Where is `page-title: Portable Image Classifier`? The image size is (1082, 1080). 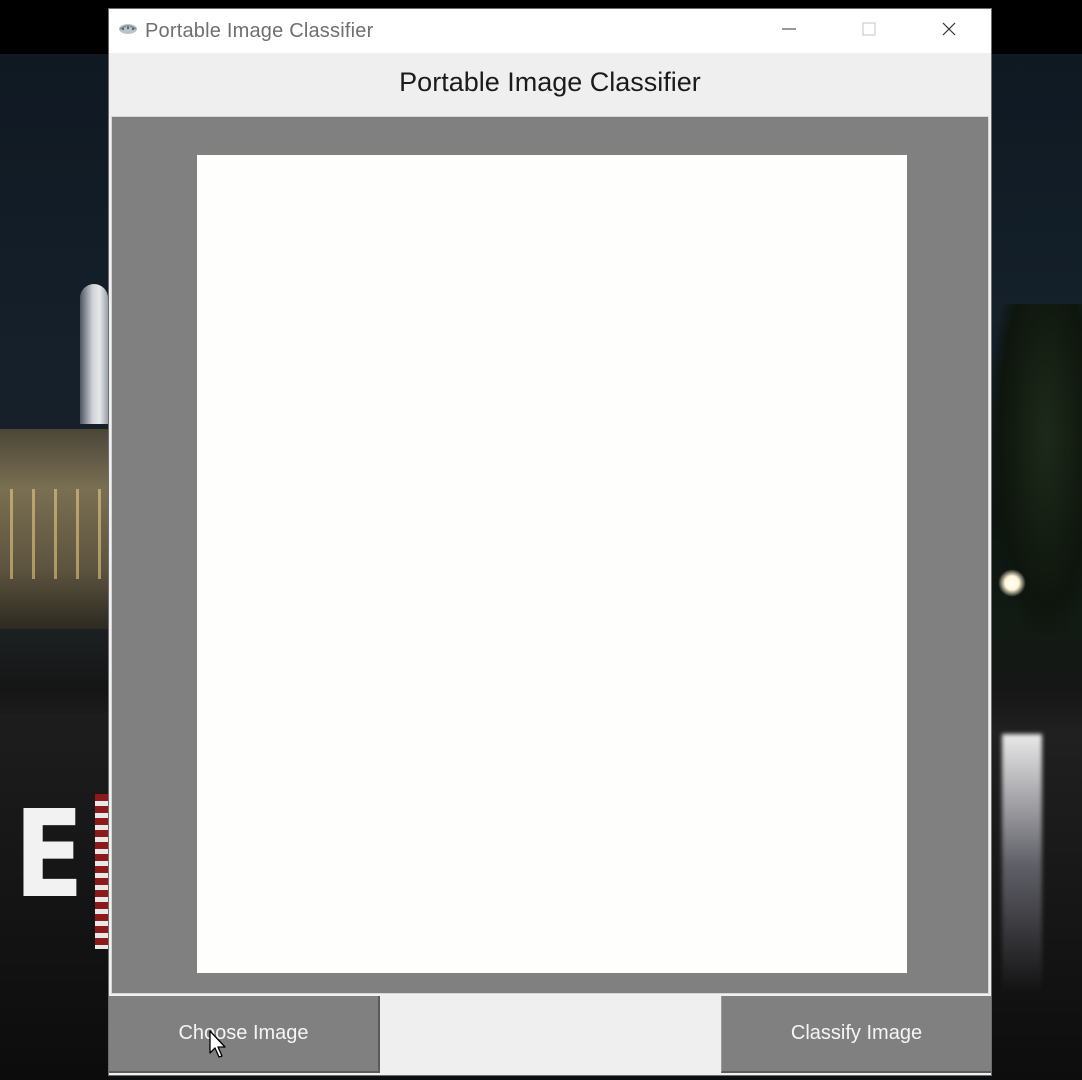 page-title: Portable Image Classifier is located at coordinates (550, 82).